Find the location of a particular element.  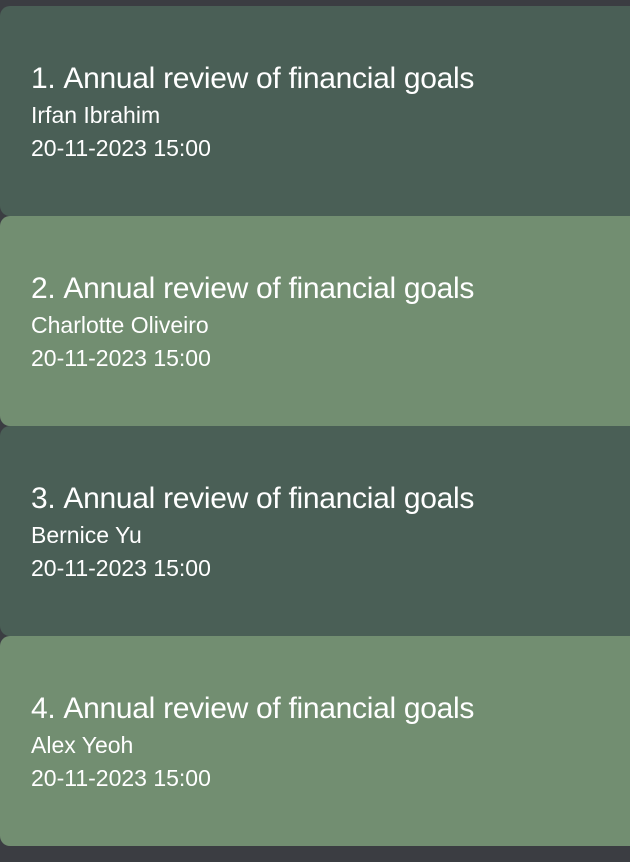

meeting-title-line: 3. Annual review of financial goals is located at coordinates (252, 499).